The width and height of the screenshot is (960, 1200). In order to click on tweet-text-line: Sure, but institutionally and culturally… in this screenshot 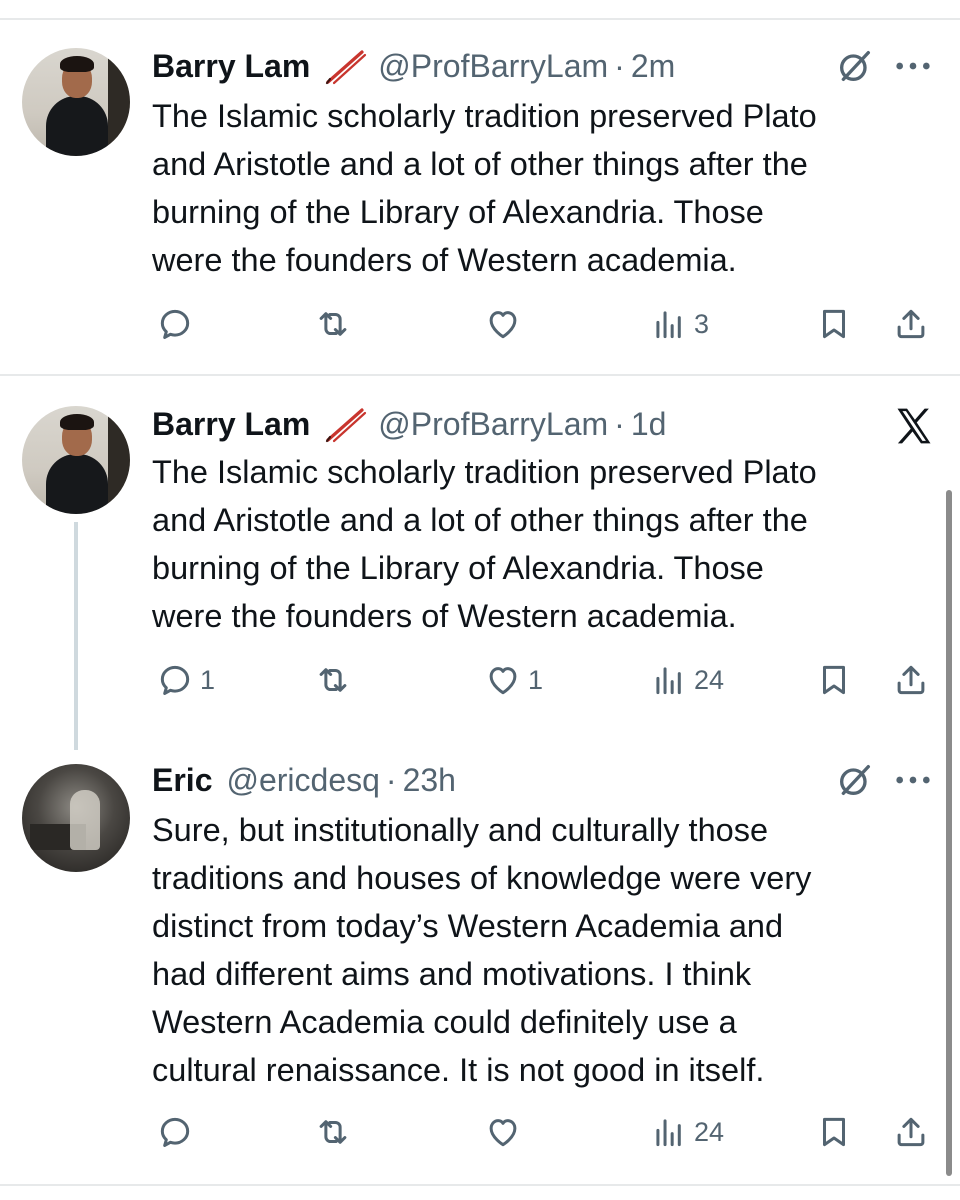, I will do `click(460, 830)`.